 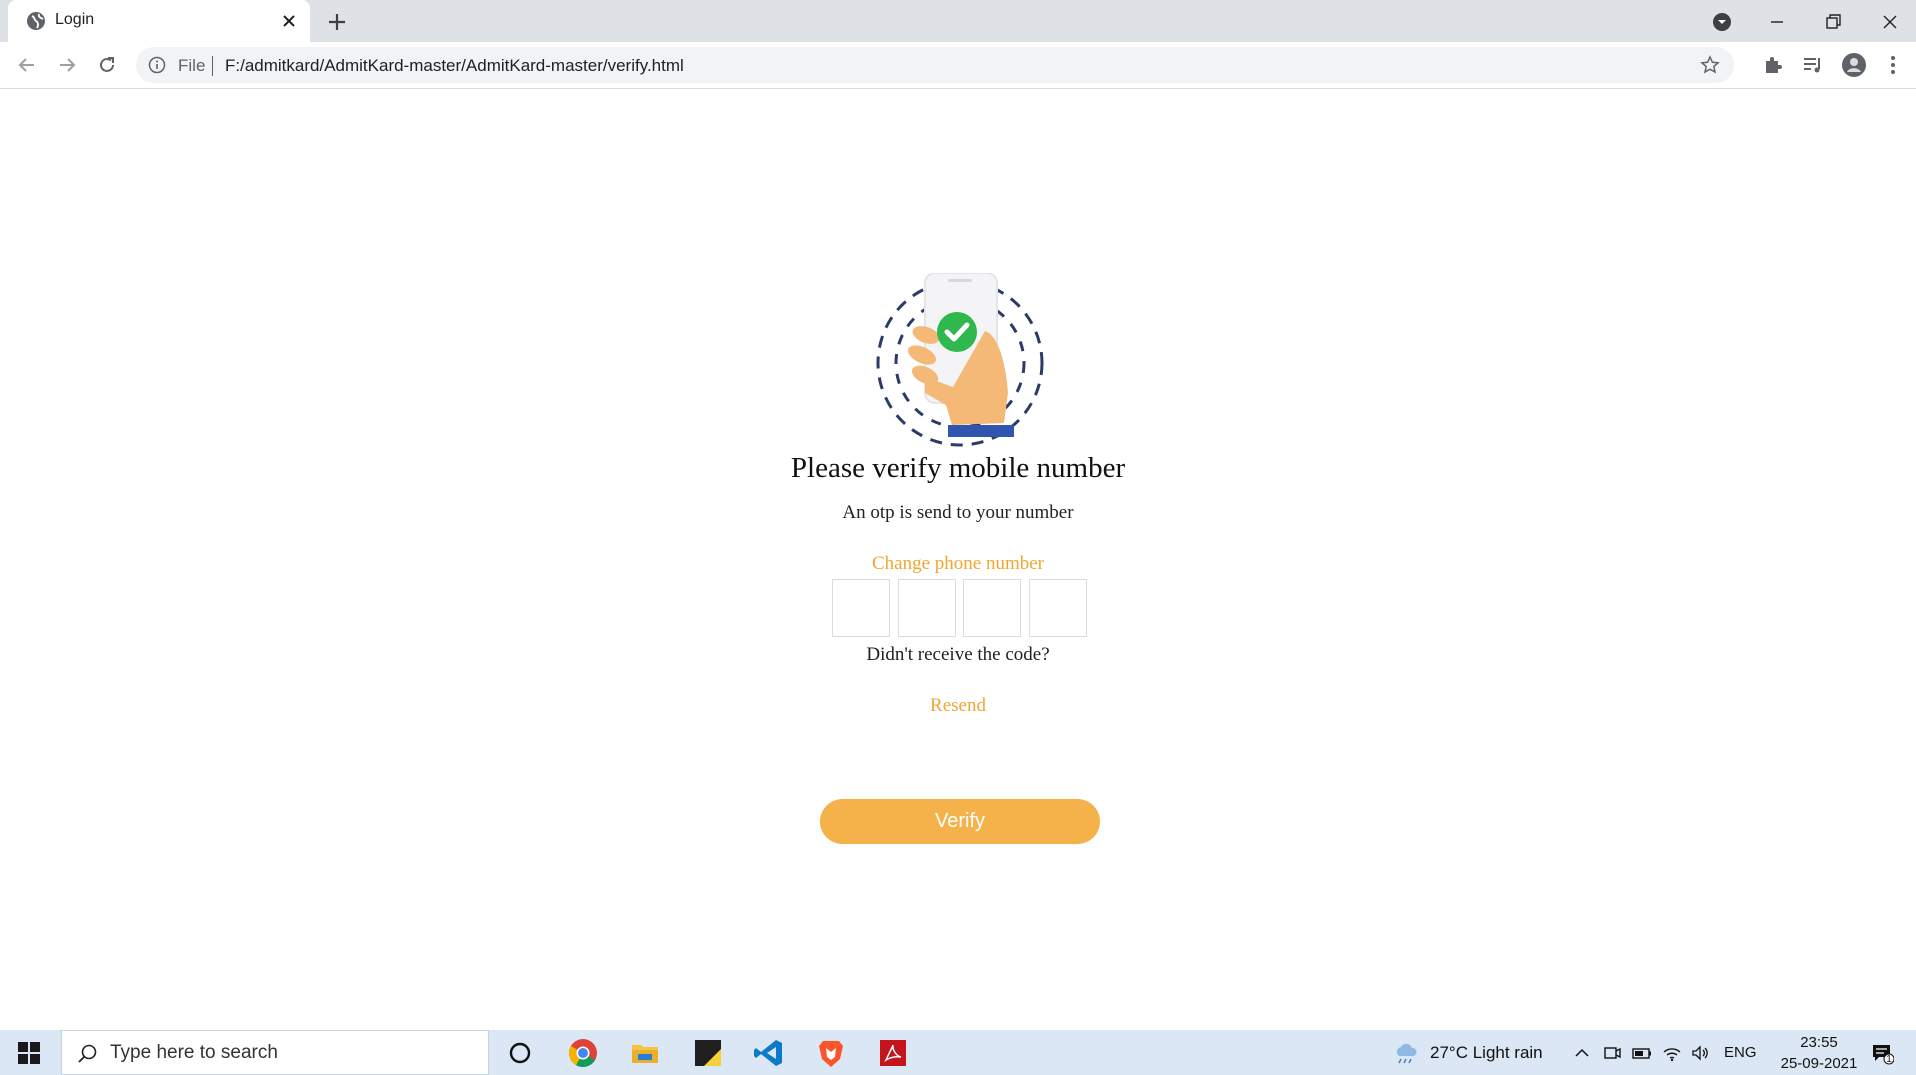 I want to click on restore-icon, so click(x=1833, y=22).